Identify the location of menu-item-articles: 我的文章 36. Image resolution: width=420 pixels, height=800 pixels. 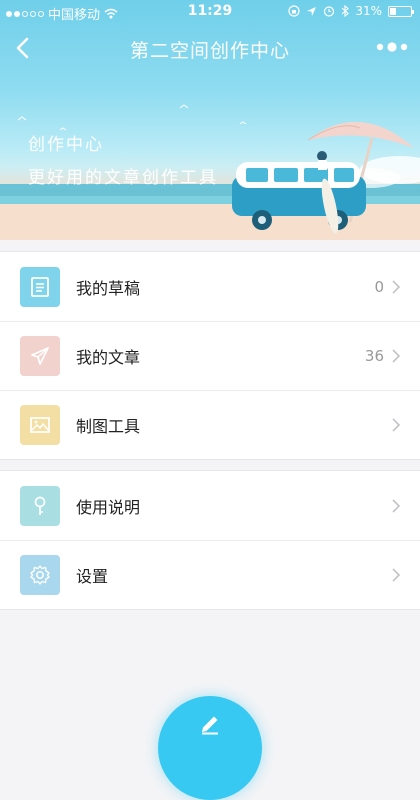
(210, 355).